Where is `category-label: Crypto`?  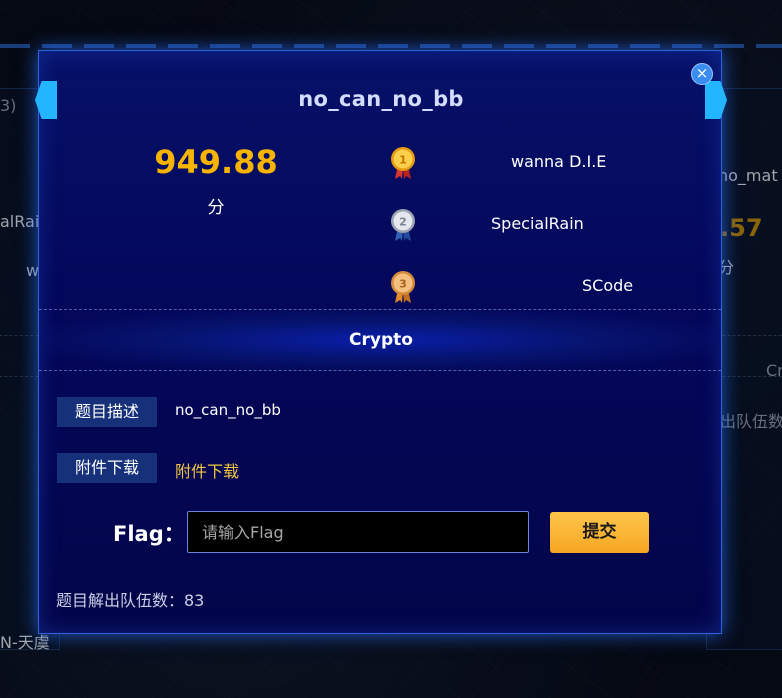
category-label: Crypto is located at coordinates (381, 340).